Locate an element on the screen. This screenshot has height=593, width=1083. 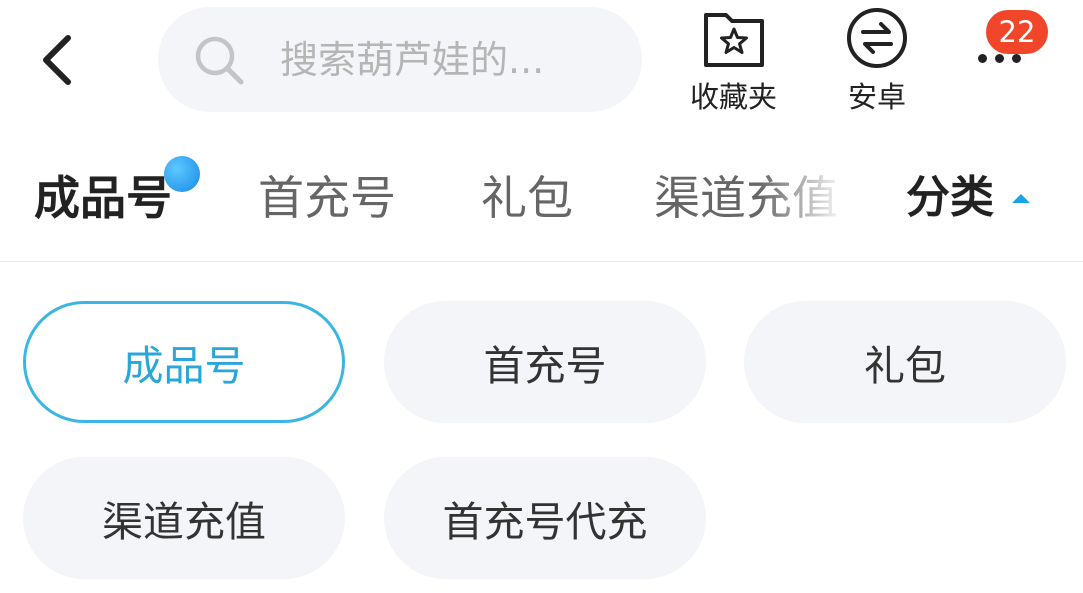
chevron-left-icon is located at coordinates (57, 60).